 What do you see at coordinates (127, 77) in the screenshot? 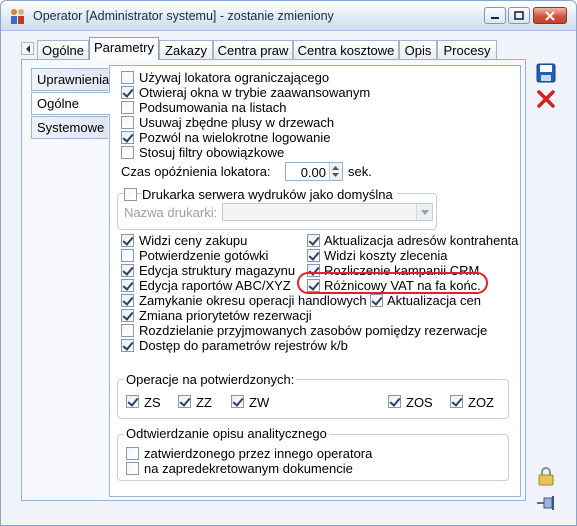
I see `checkbox-uzywaj-lokatora` at bounding box center [127, 77].